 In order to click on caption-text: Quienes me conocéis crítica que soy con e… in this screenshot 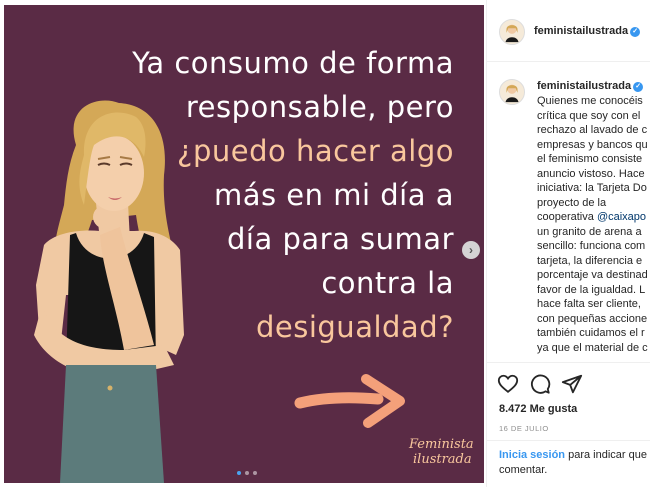, I will do `click(593, 224)`.